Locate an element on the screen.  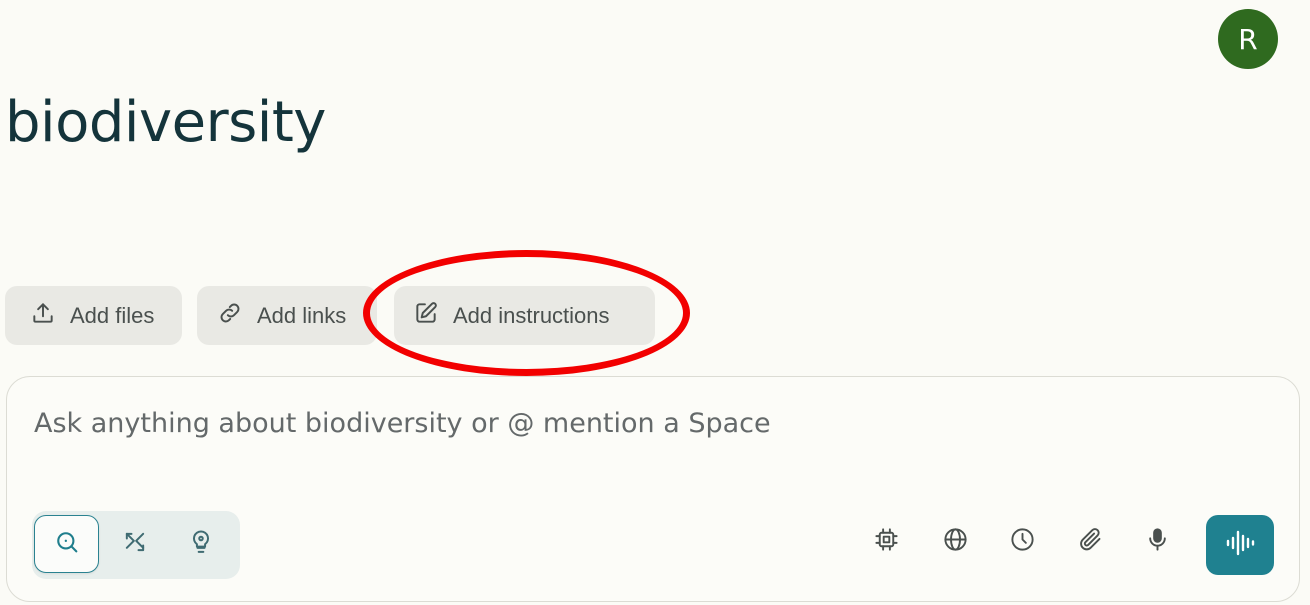
microphone-icon is located at coordinates (1157, 542).